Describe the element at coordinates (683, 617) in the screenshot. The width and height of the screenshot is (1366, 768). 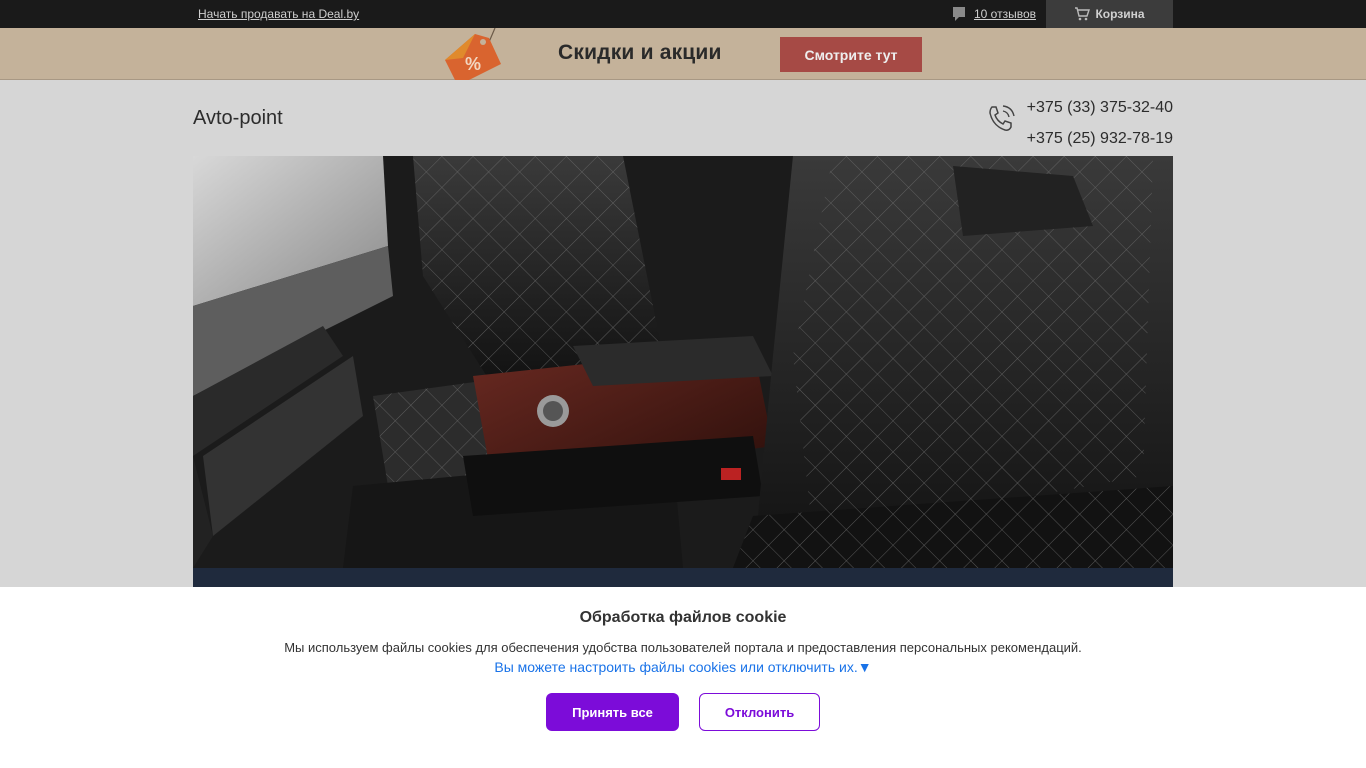
I see `cookie-title: Обработка файлов cookie` at that location.